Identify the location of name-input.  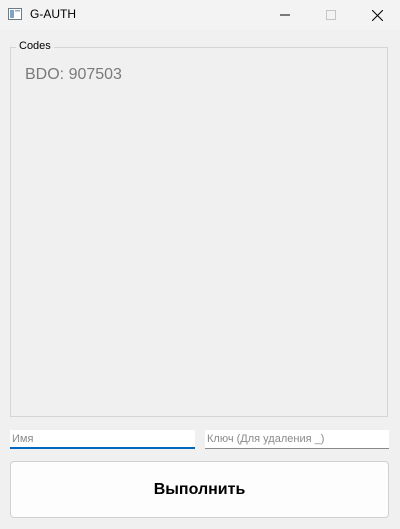
(102, 439).